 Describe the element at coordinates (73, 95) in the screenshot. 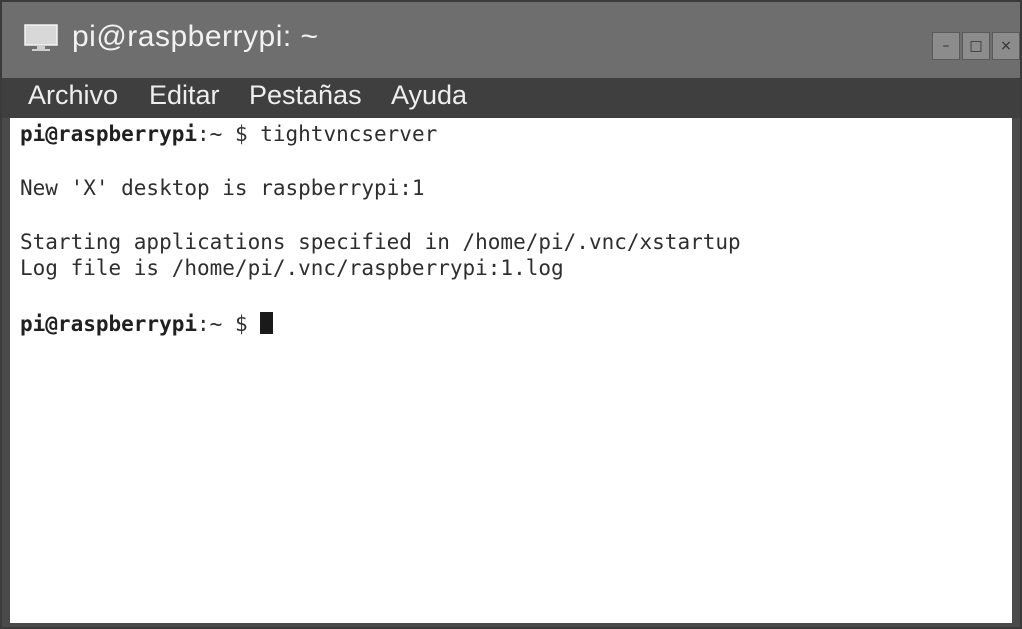

I see `menu-item-archivo: Archivo` at that location.